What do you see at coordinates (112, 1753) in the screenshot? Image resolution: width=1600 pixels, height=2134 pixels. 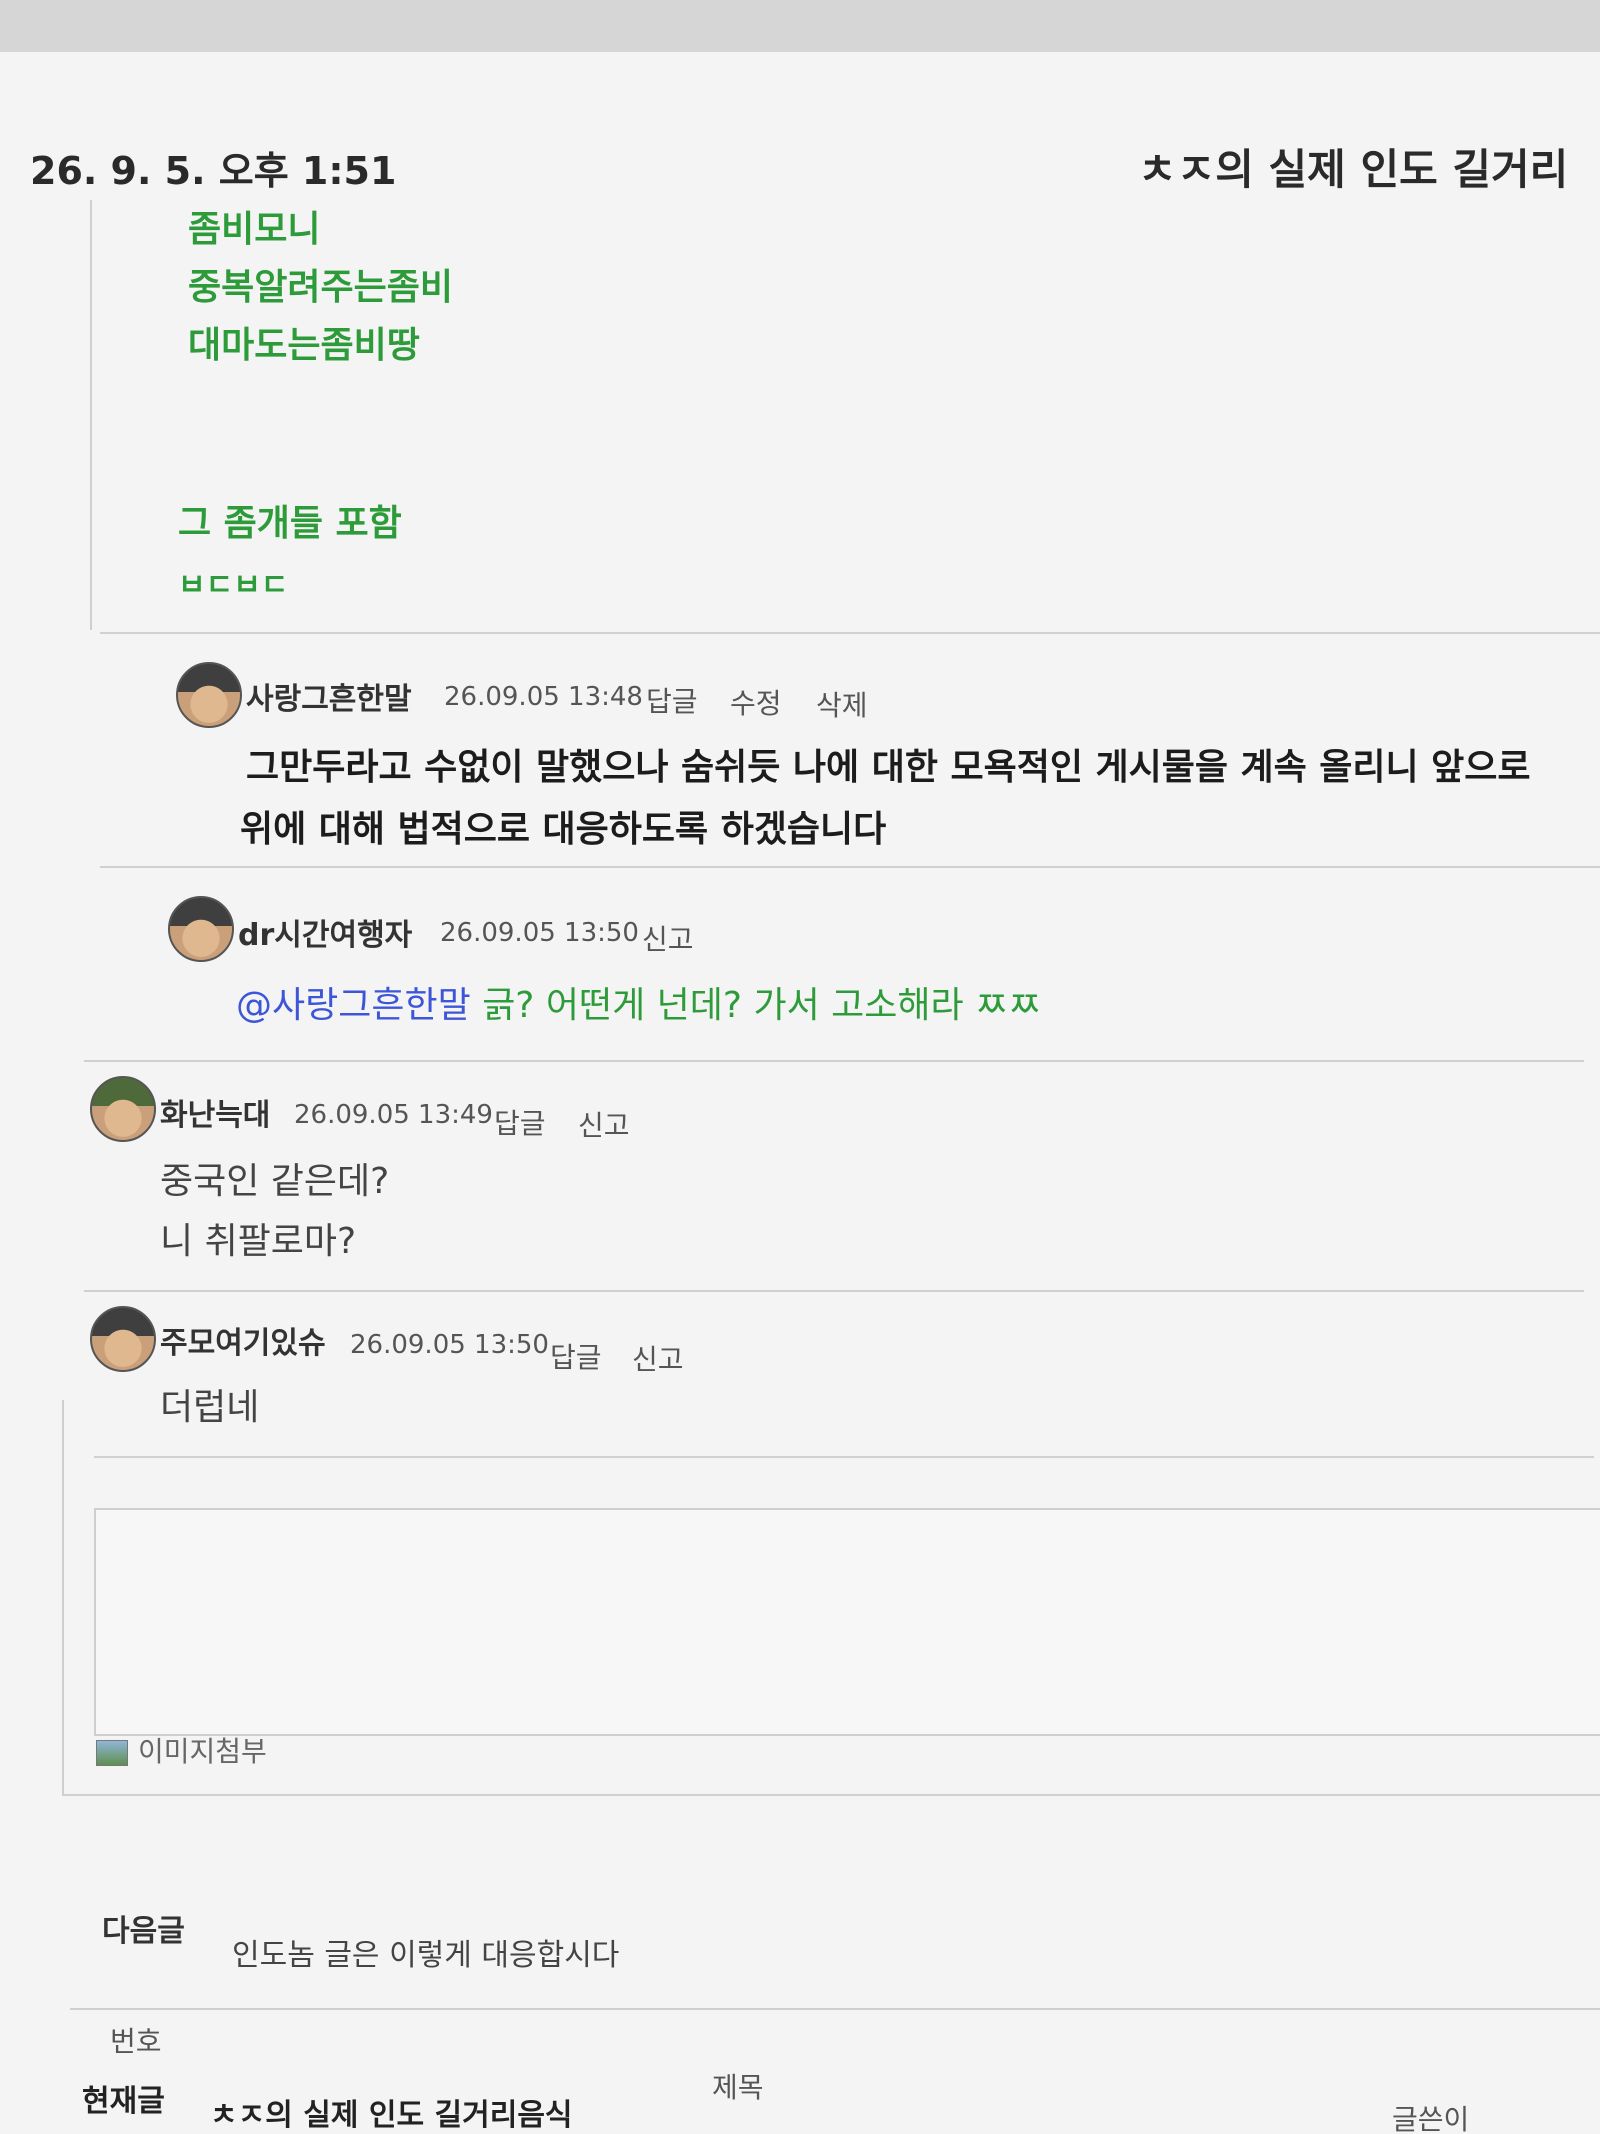 I see `image-icon` at bounding box center [112, 1753].